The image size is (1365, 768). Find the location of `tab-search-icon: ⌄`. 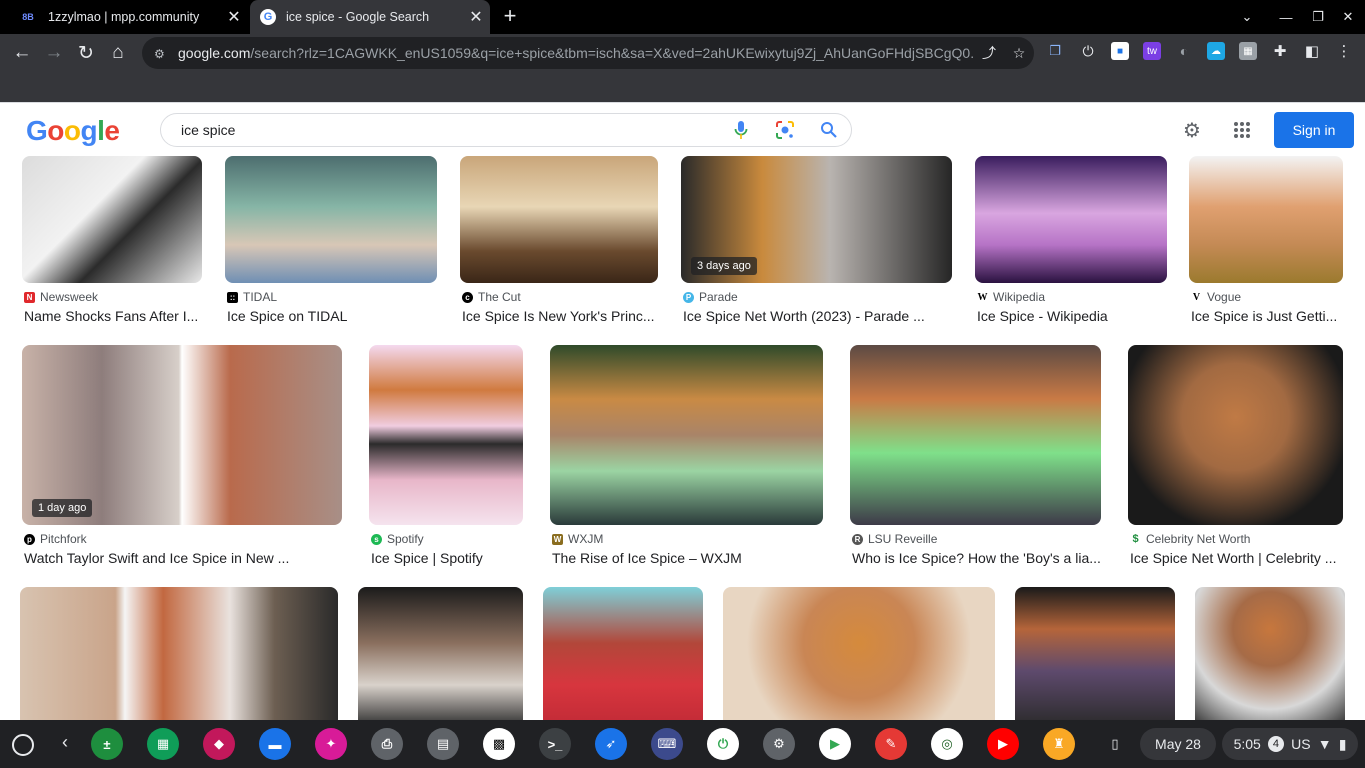

tab-search-icon: ⌄ is located at coordinates (1247, 17).